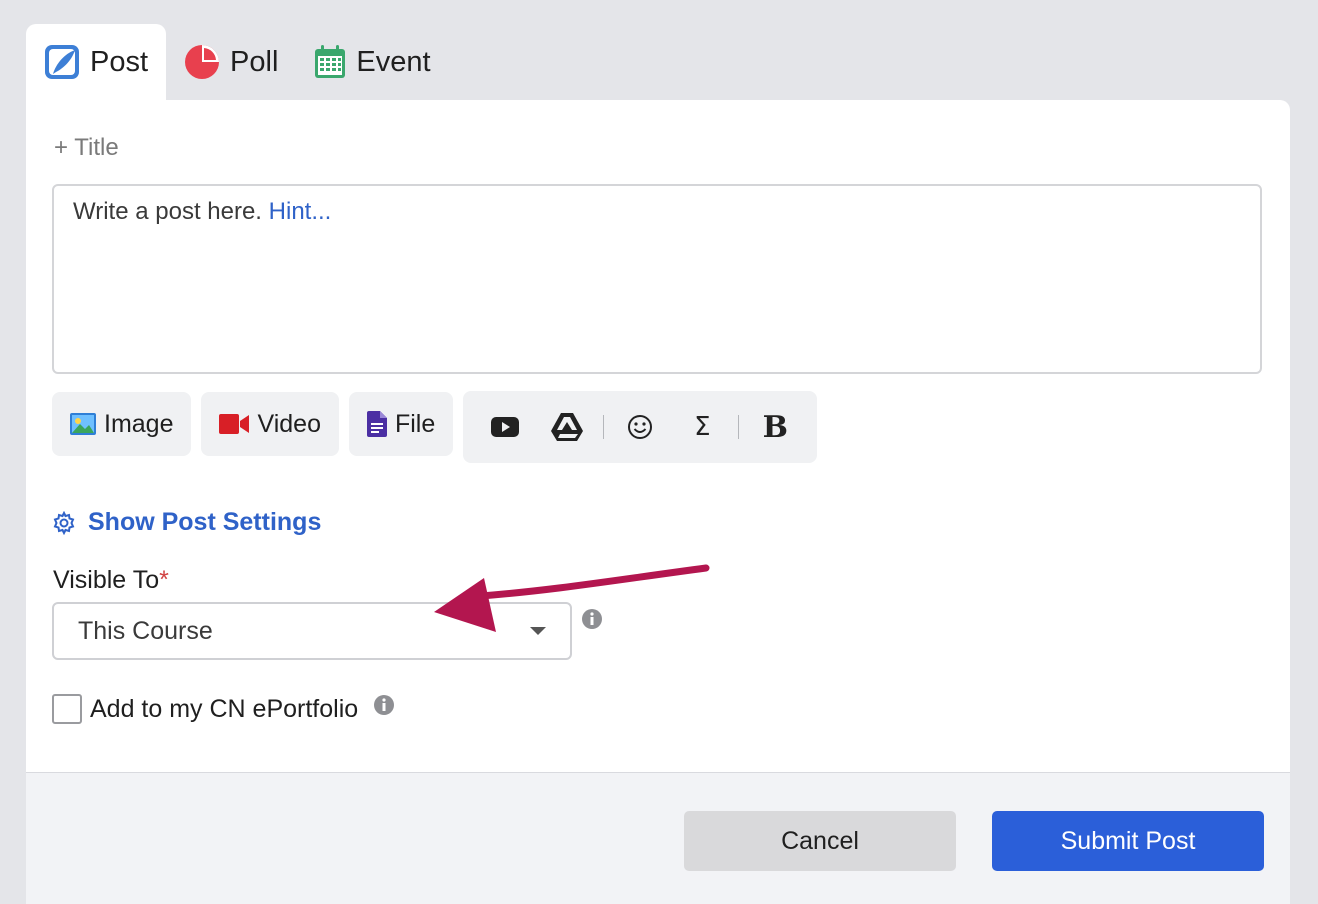  Describe the element at coordinates (86, 148) in the screenshot. I see `add-title-link: + Title` at that location.